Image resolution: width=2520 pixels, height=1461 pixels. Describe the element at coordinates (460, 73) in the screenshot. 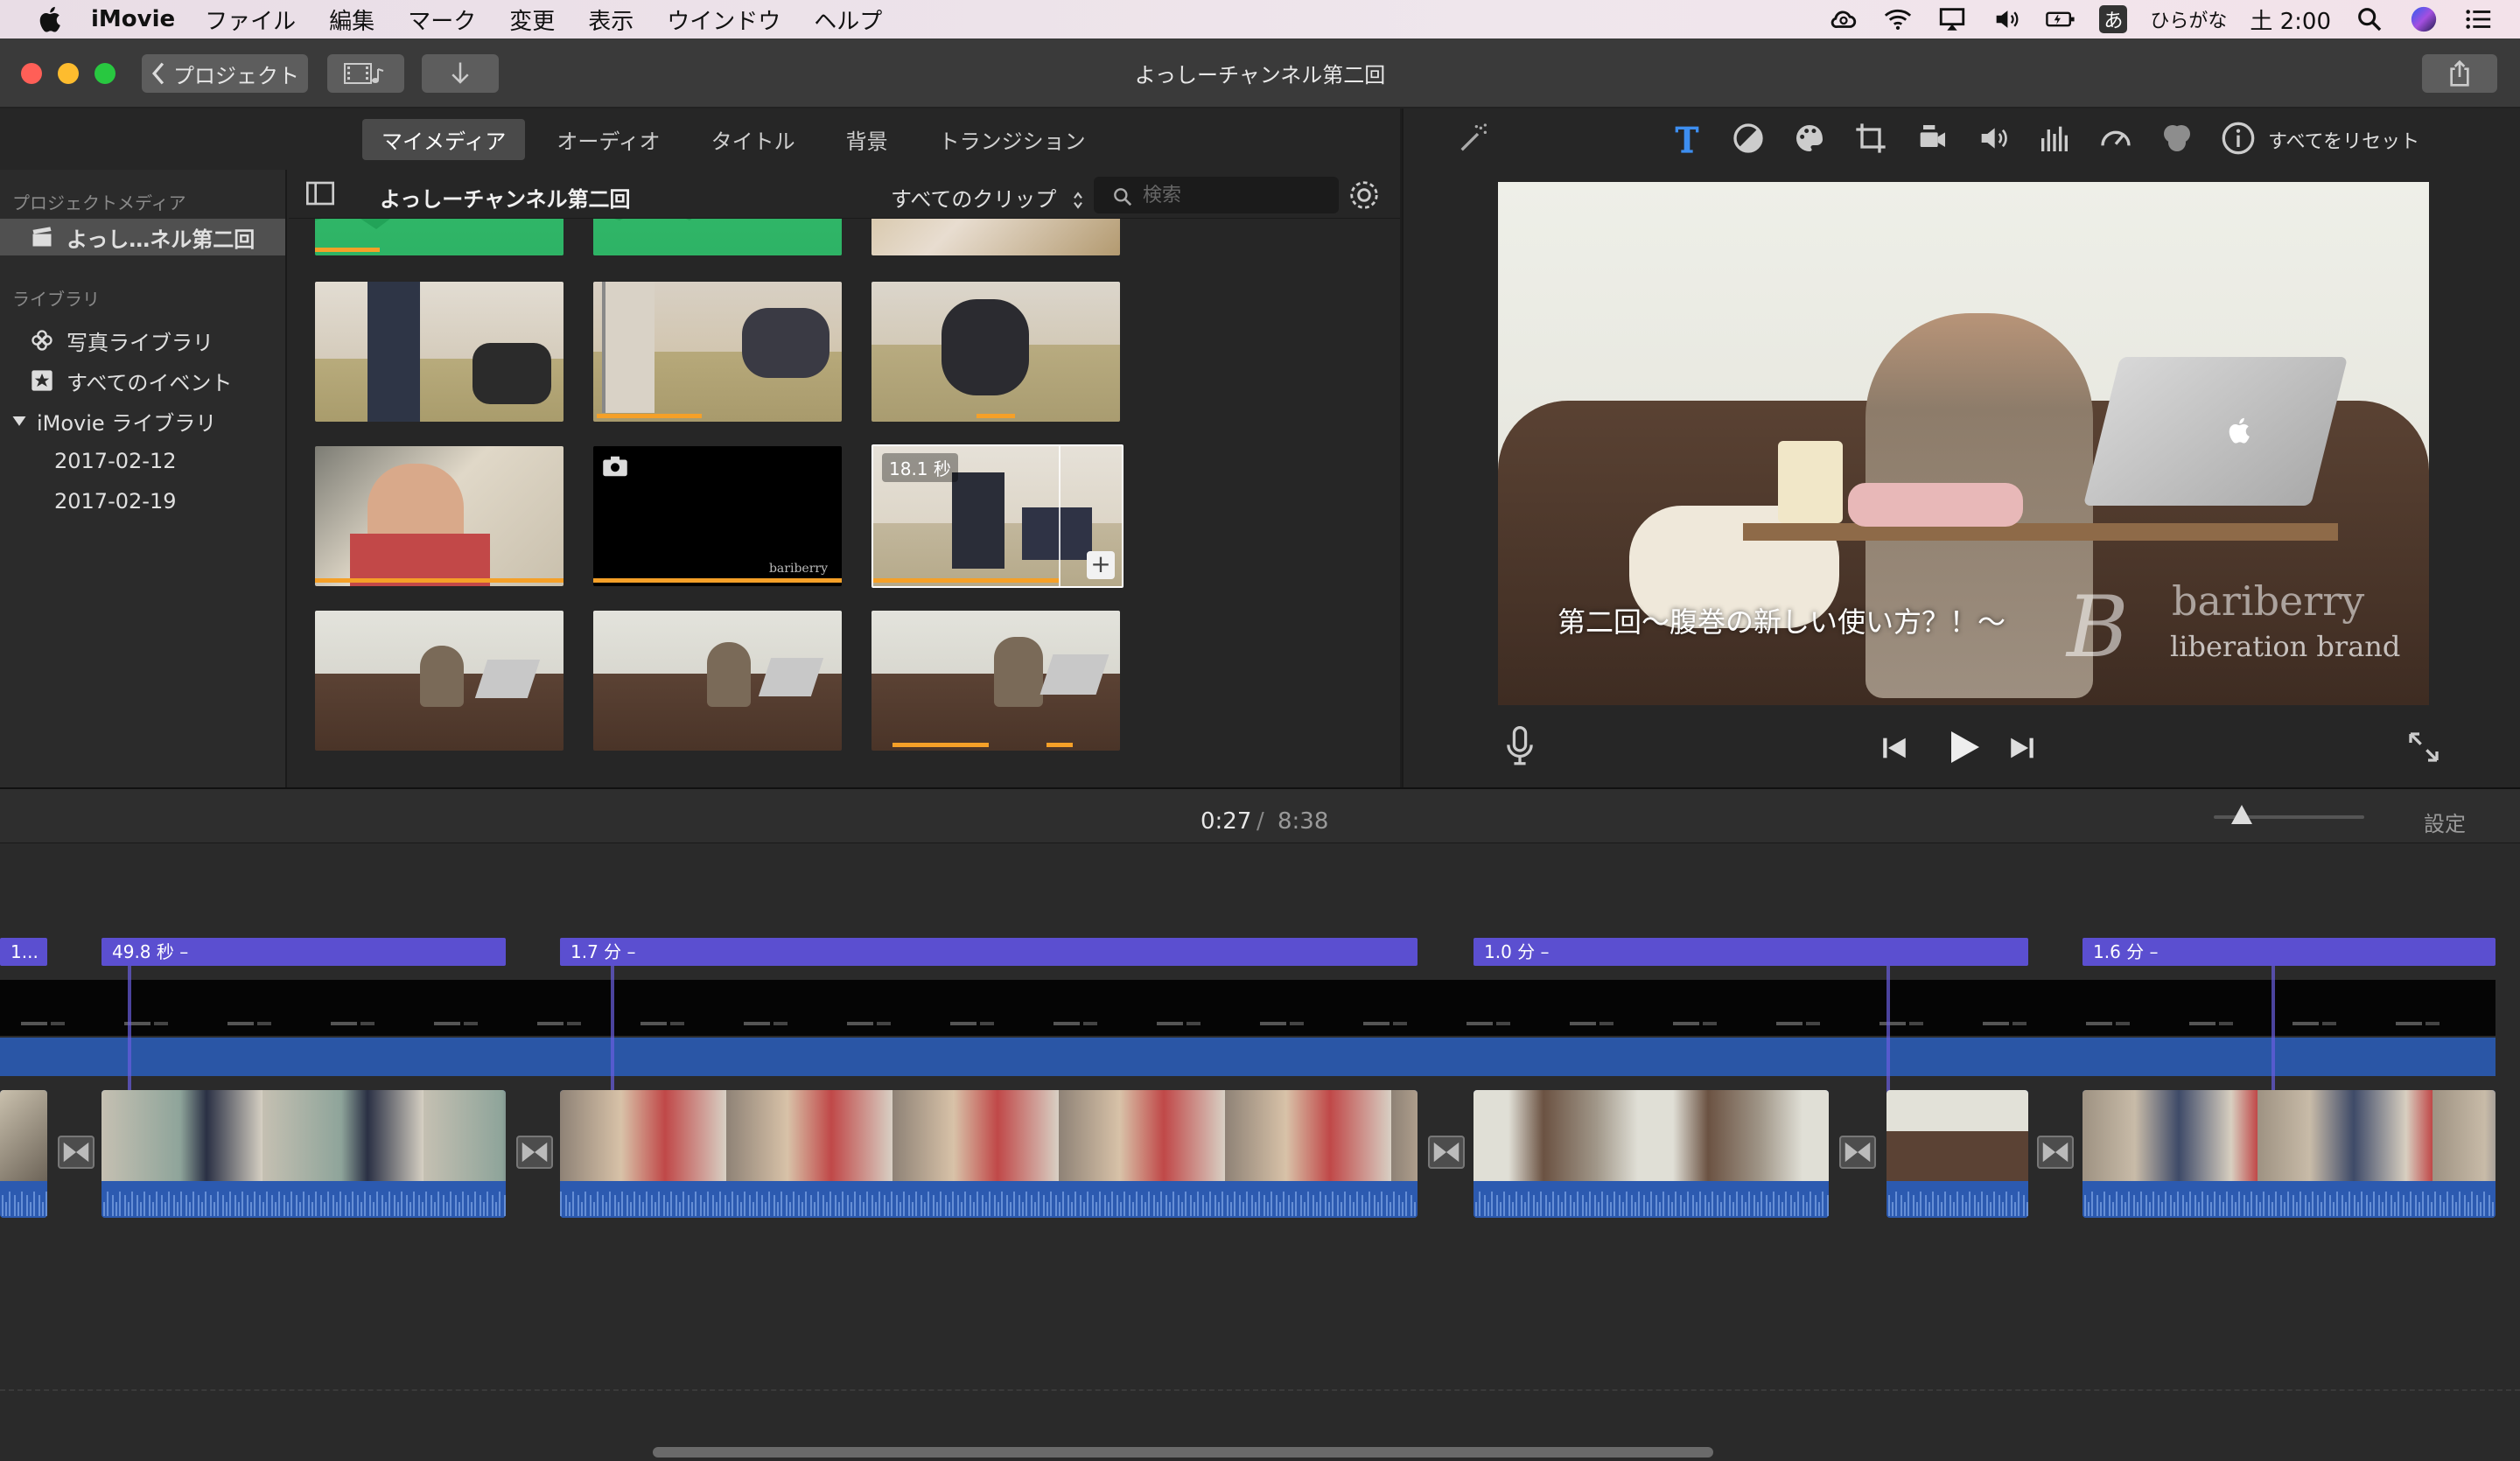

I see `import-button` at that location.